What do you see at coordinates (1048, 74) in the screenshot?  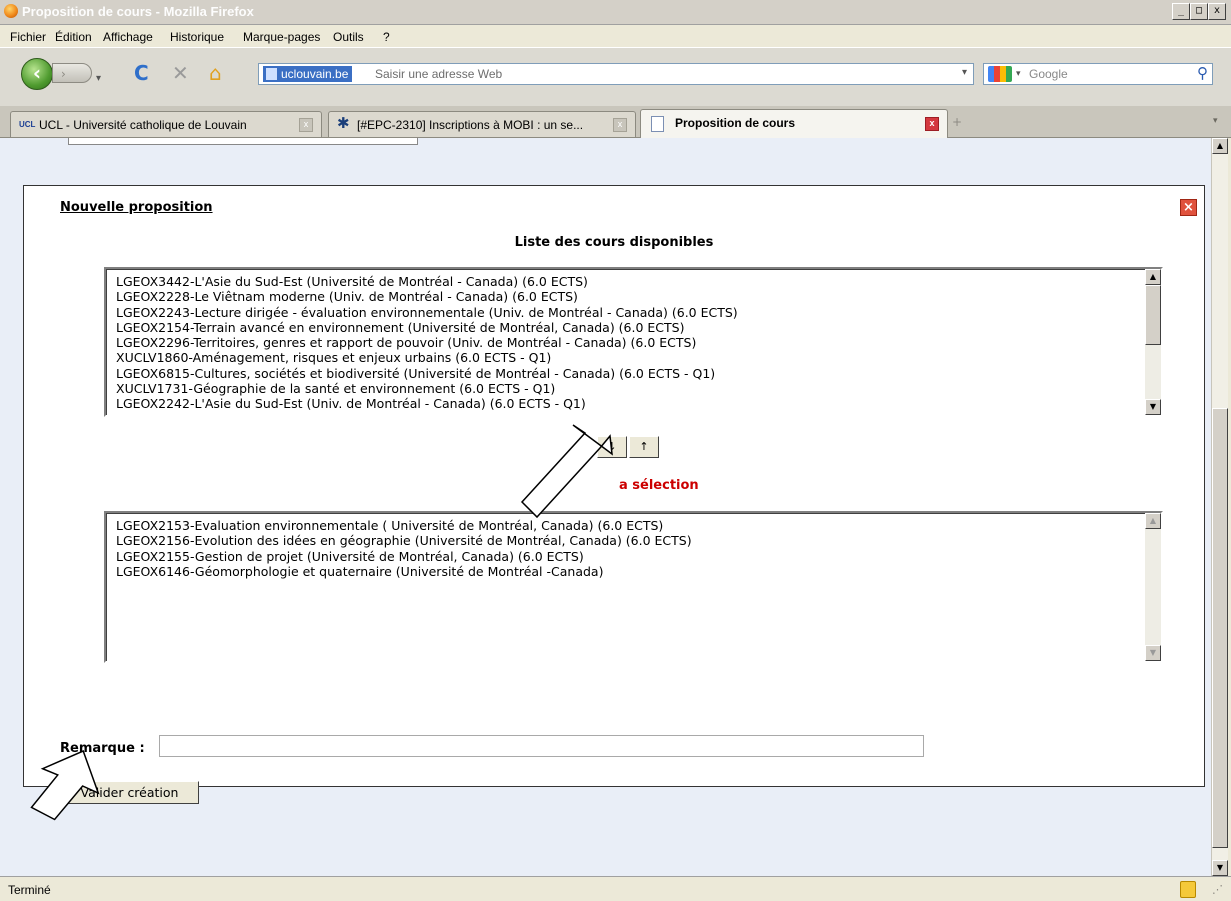 I see `search-input: Google` at bounding box center [1048, 74].